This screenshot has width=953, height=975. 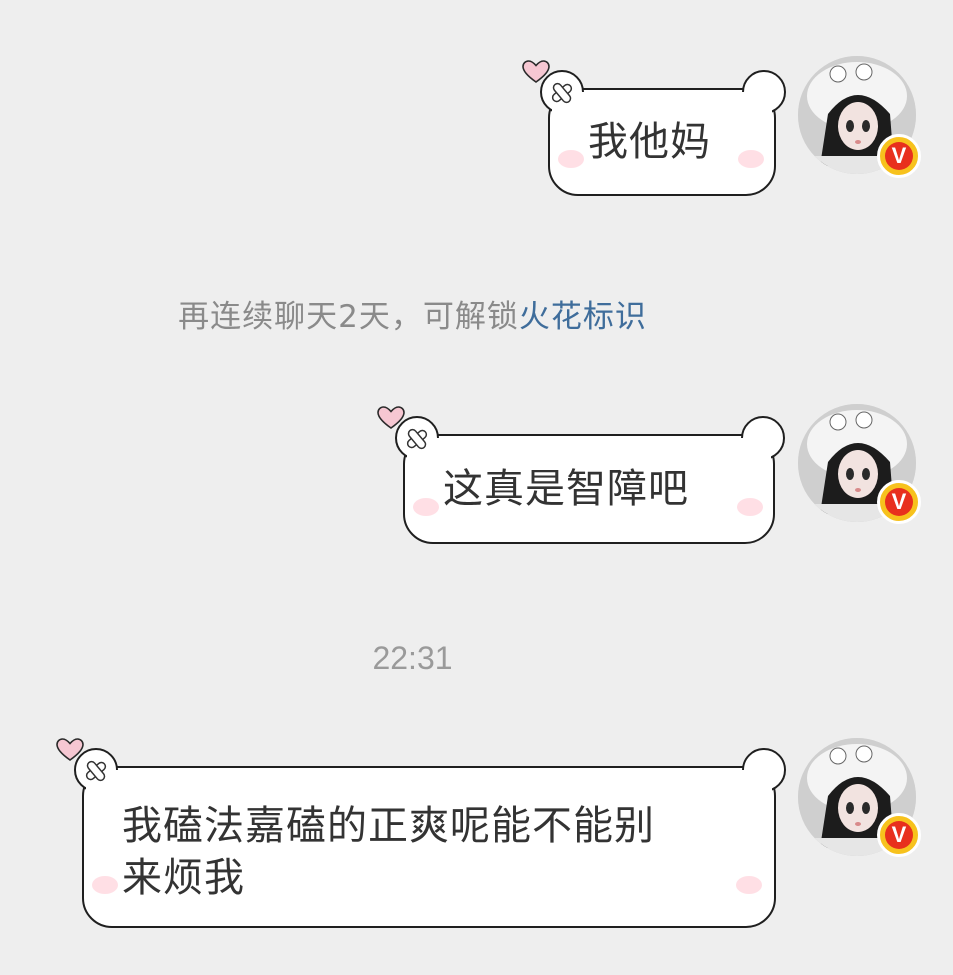 I want to click on spark-badge-link: 火花标识, so click(x=583, y=317).